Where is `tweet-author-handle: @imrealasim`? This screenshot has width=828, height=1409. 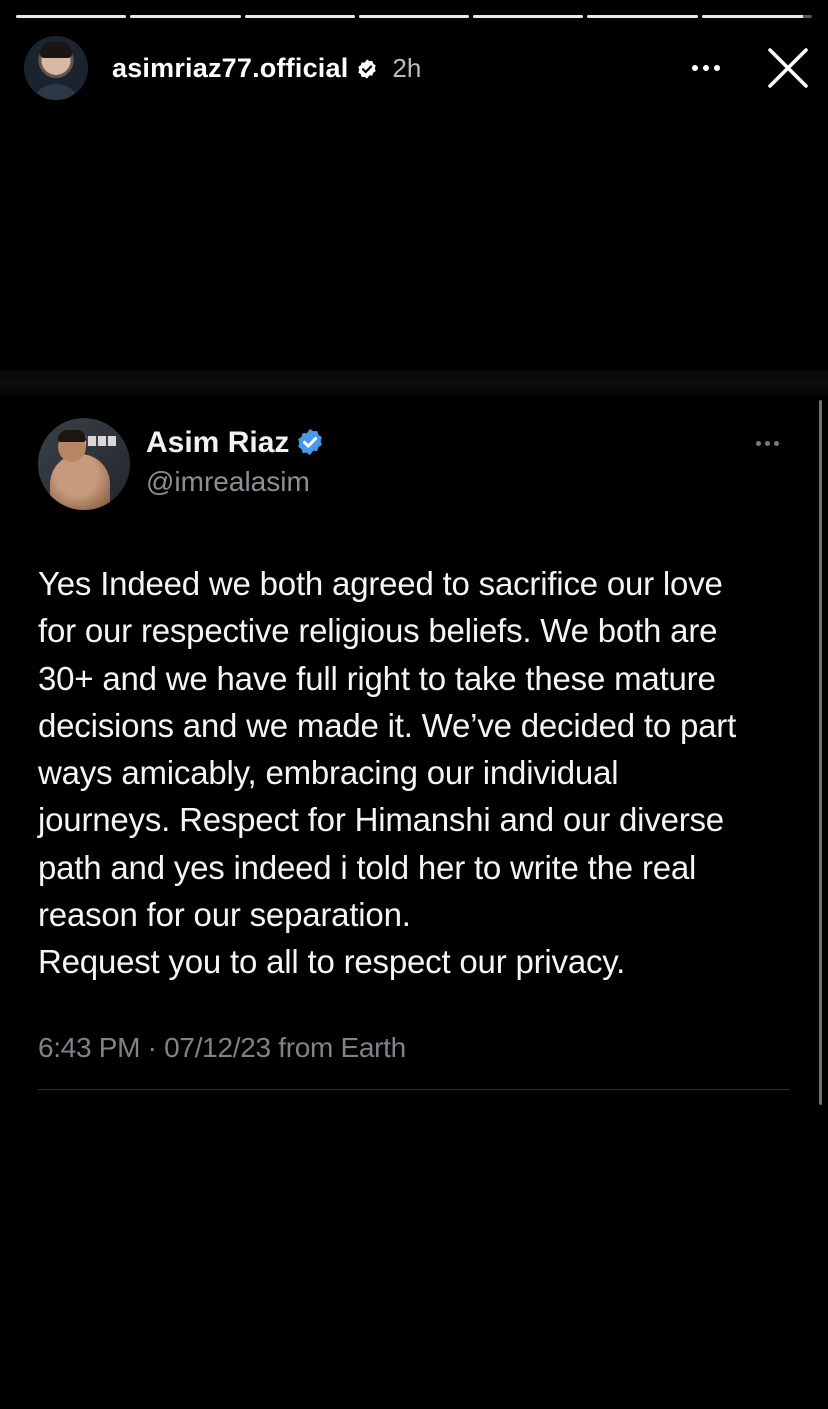
tweet-author-handle: @imrealasim is located at coordinates (228, 481).